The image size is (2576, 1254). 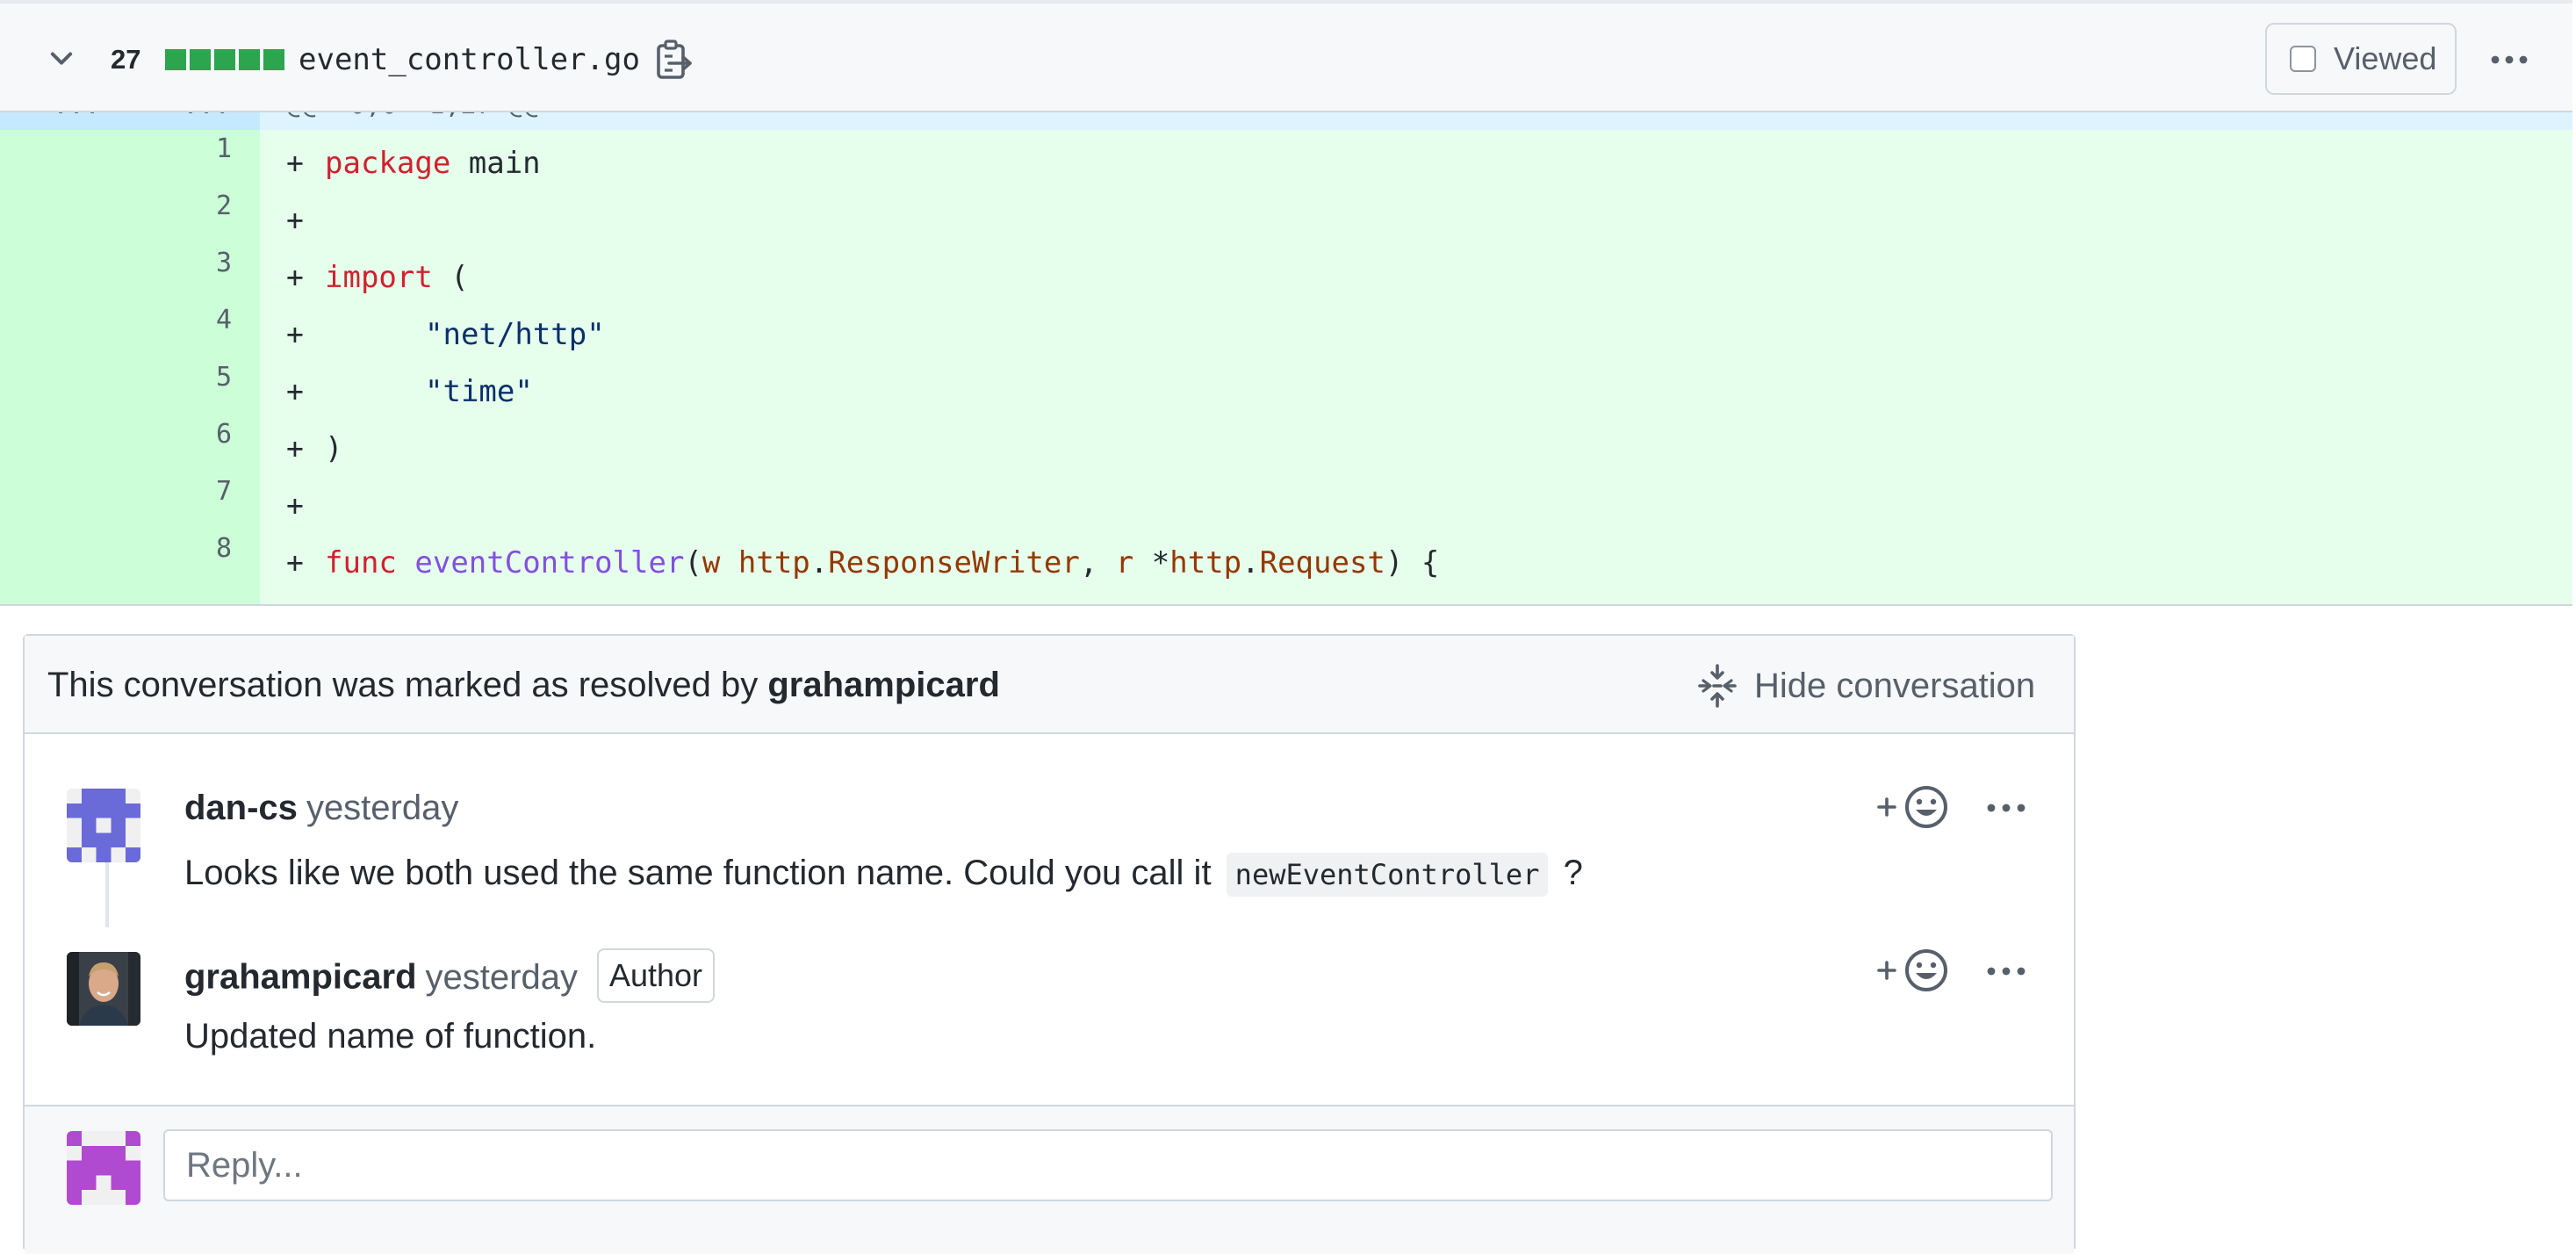 What do you see at coordinates (1286, 56) in the screenshot?
I see `file-header: 27 event_controller.go Viewed` at bounding box center [1286, 56].